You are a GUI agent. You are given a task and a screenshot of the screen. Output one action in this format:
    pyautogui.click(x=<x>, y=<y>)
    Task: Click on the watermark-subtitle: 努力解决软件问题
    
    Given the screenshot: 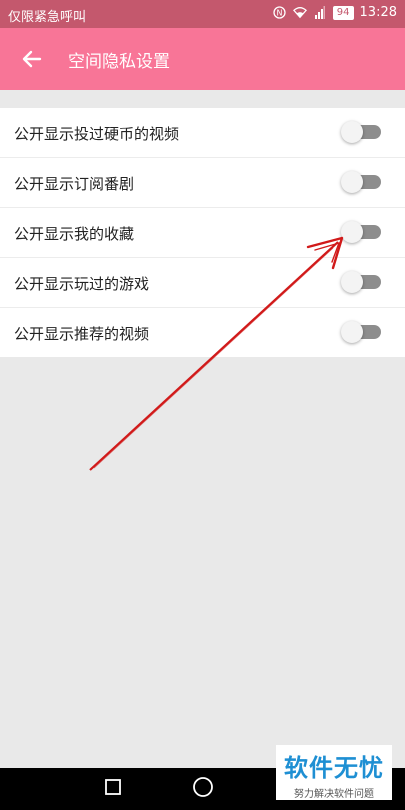 What is the action you would take?
    pyautogui.click(x=334, y=794)
    